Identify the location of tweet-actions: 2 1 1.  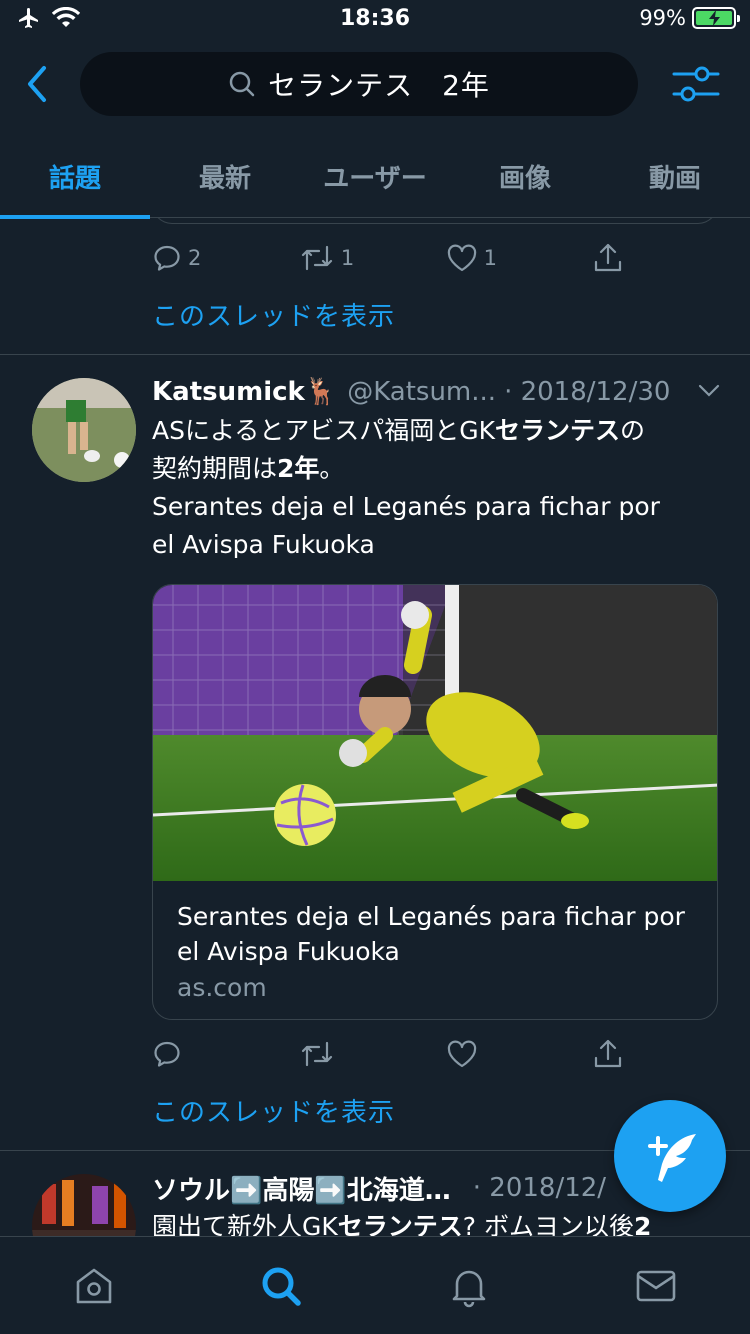
(402, 258).